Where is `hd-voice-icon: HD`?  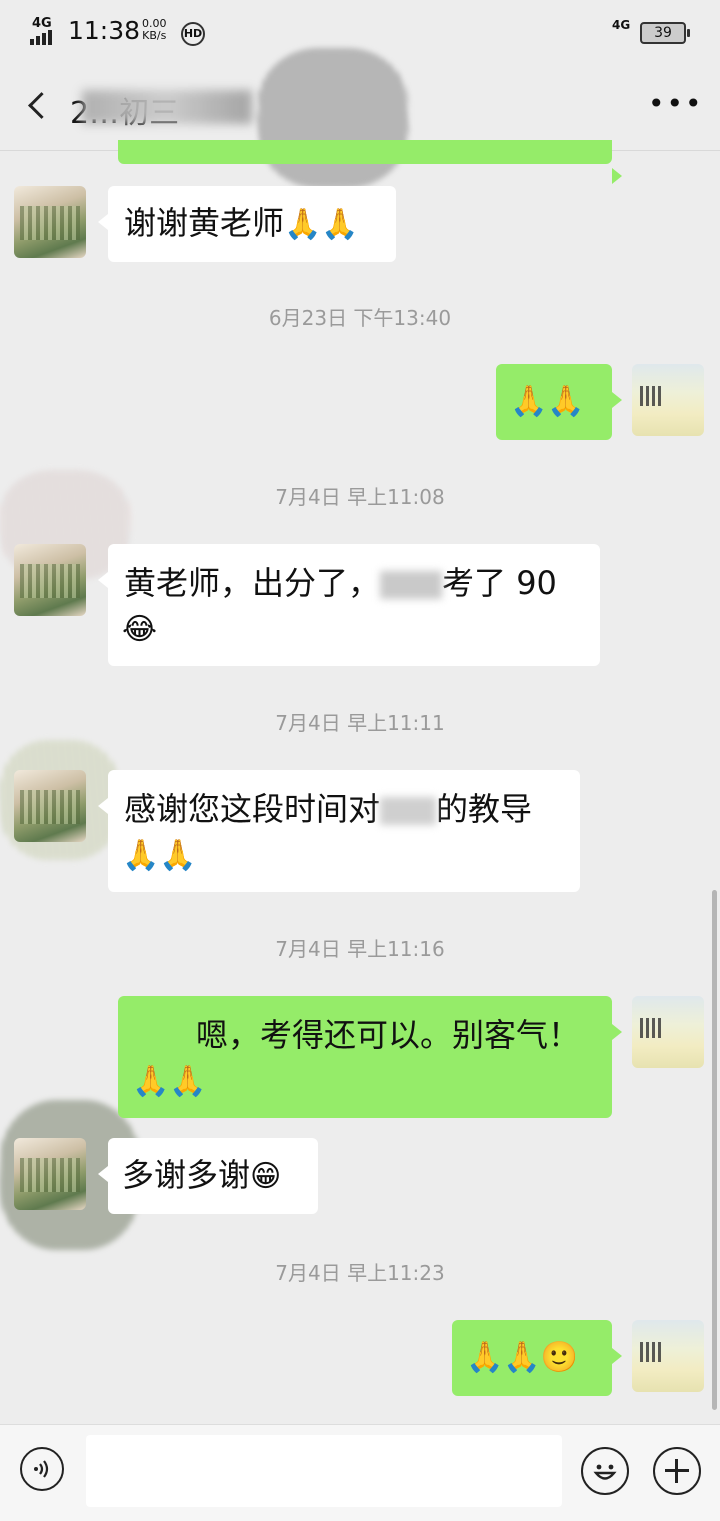
hd-voice-icon: HD is located at coordinates (193, 34).